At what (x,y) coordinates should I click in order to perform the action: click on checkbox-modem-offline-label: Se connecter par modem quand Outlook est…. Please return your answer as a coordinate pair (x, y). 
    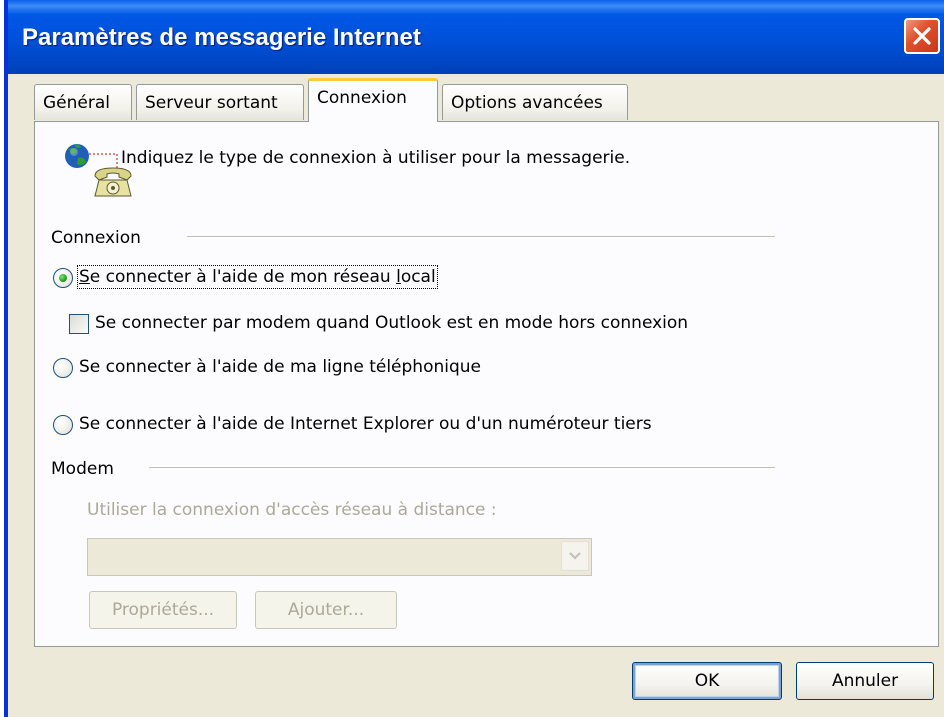
    Looking at the image, I should click on (391, 323).